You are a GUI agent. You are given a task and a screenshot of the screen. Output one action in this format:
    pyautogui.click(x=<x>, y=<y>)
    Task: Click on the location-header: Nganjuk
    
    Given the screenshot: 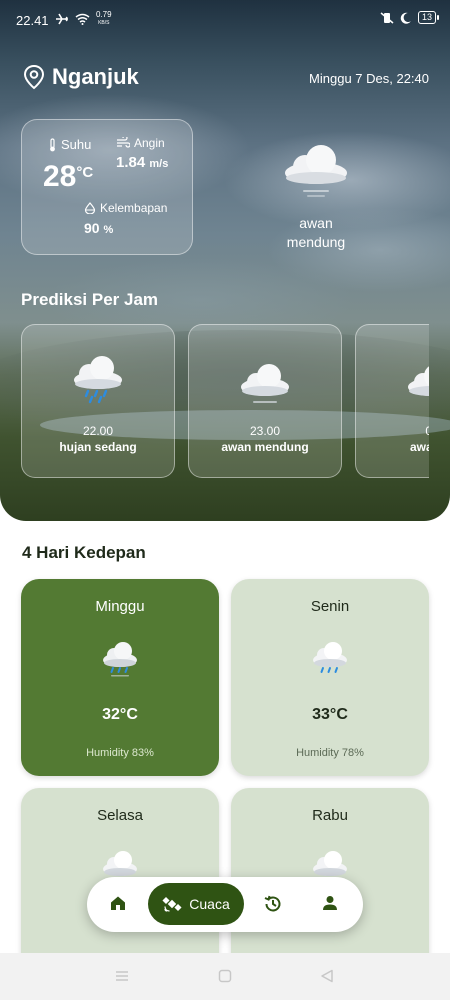 What is the action you would take?
    pyautogui.click(x=80, y=77)
    